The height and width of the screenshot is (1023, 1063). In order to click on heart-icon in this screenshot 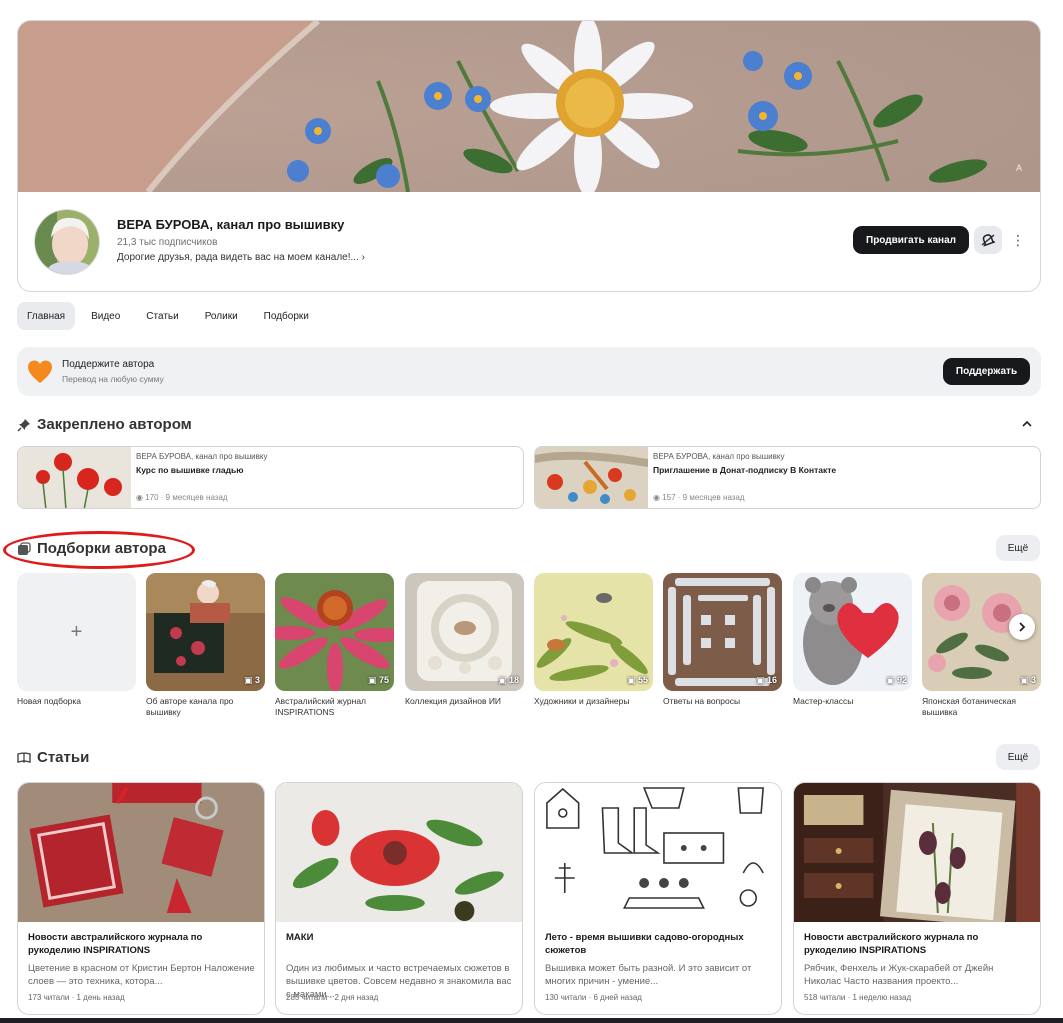, I will do `click(40, 371)`.